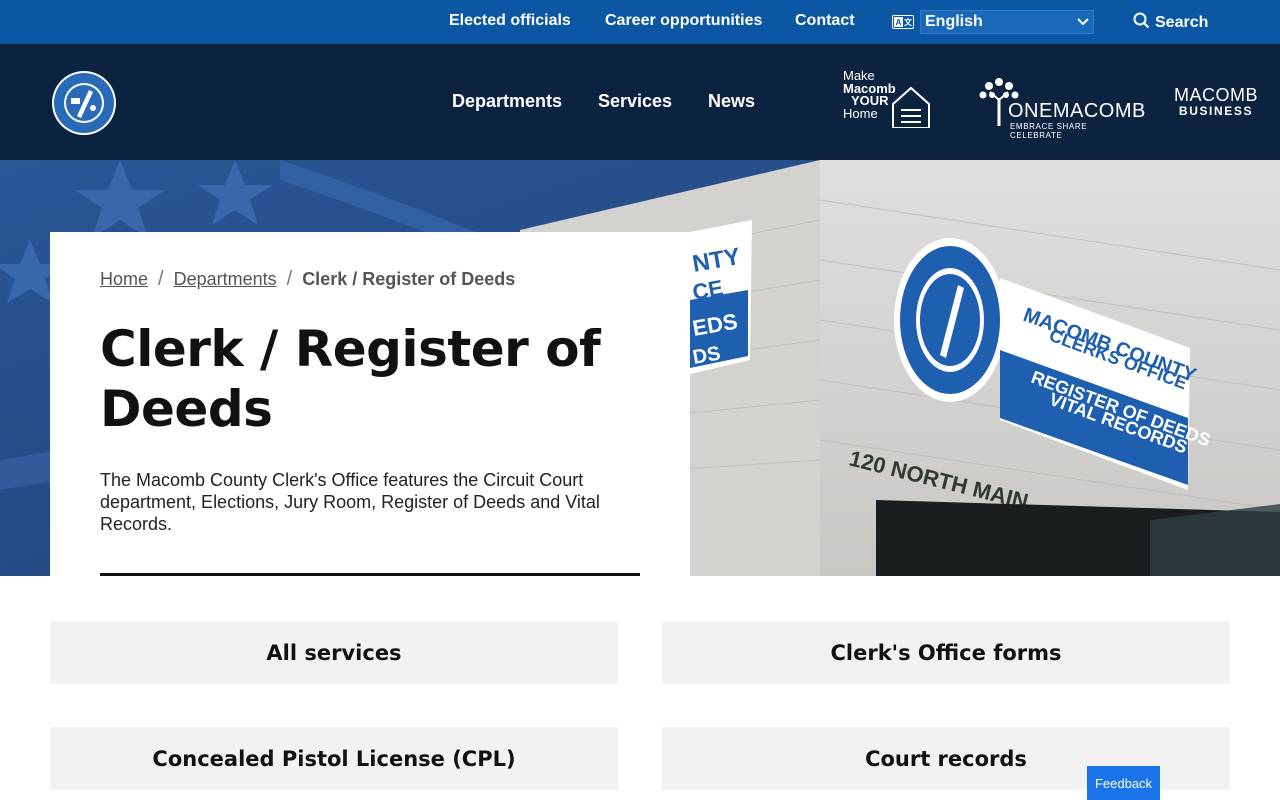 This screenshot has height=800, width=1280. I want to click on language-value: English, so click(954, 21).